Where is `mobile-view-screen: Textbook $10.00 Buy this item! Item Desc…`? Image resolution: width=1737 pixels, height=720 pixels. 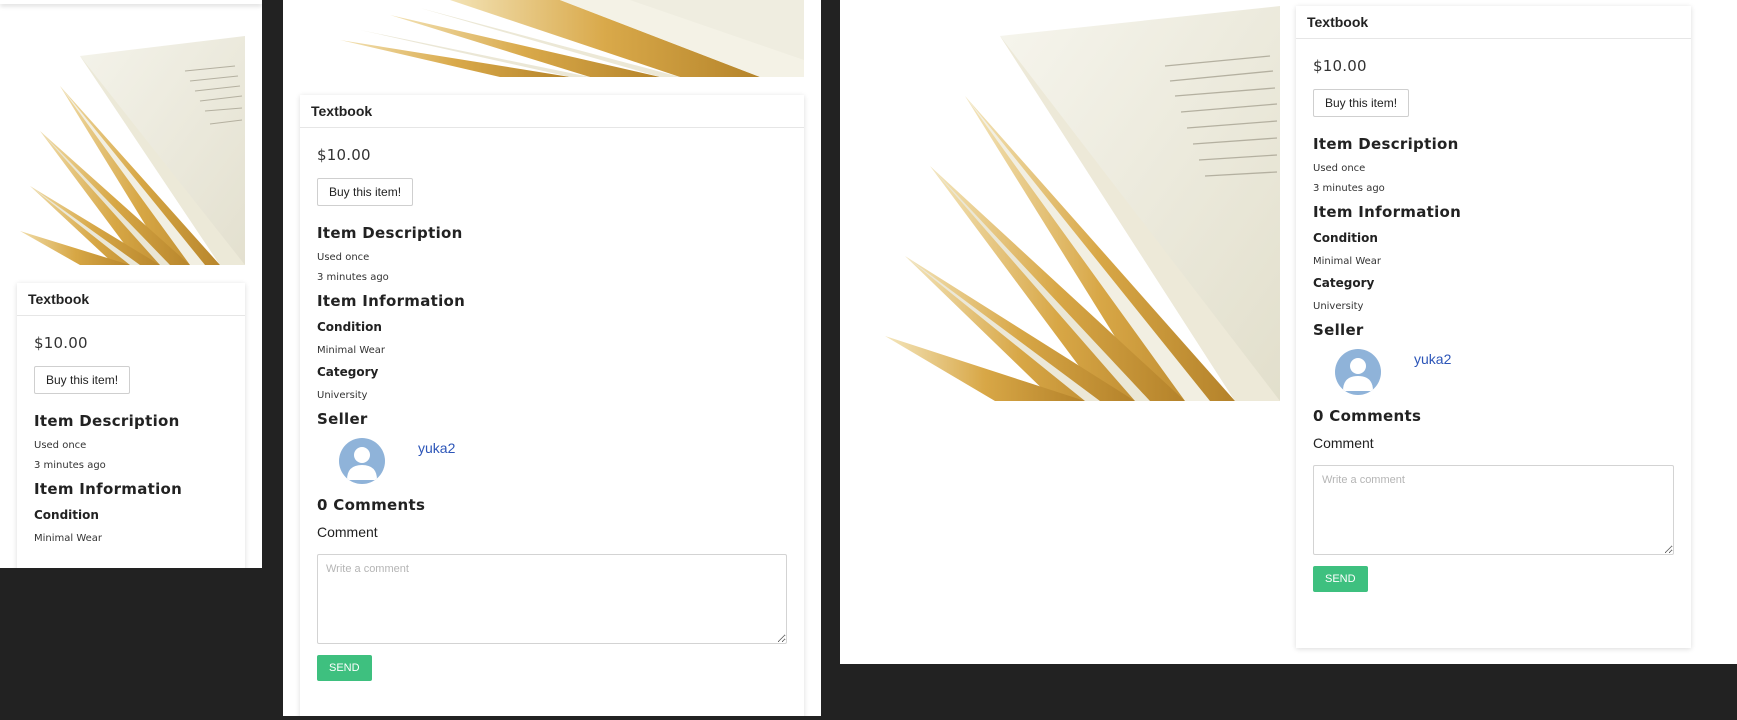
mobile-view-screen: Textbook $10.00 Buy this item! Item Desc… is located at coordinates (131, 284).